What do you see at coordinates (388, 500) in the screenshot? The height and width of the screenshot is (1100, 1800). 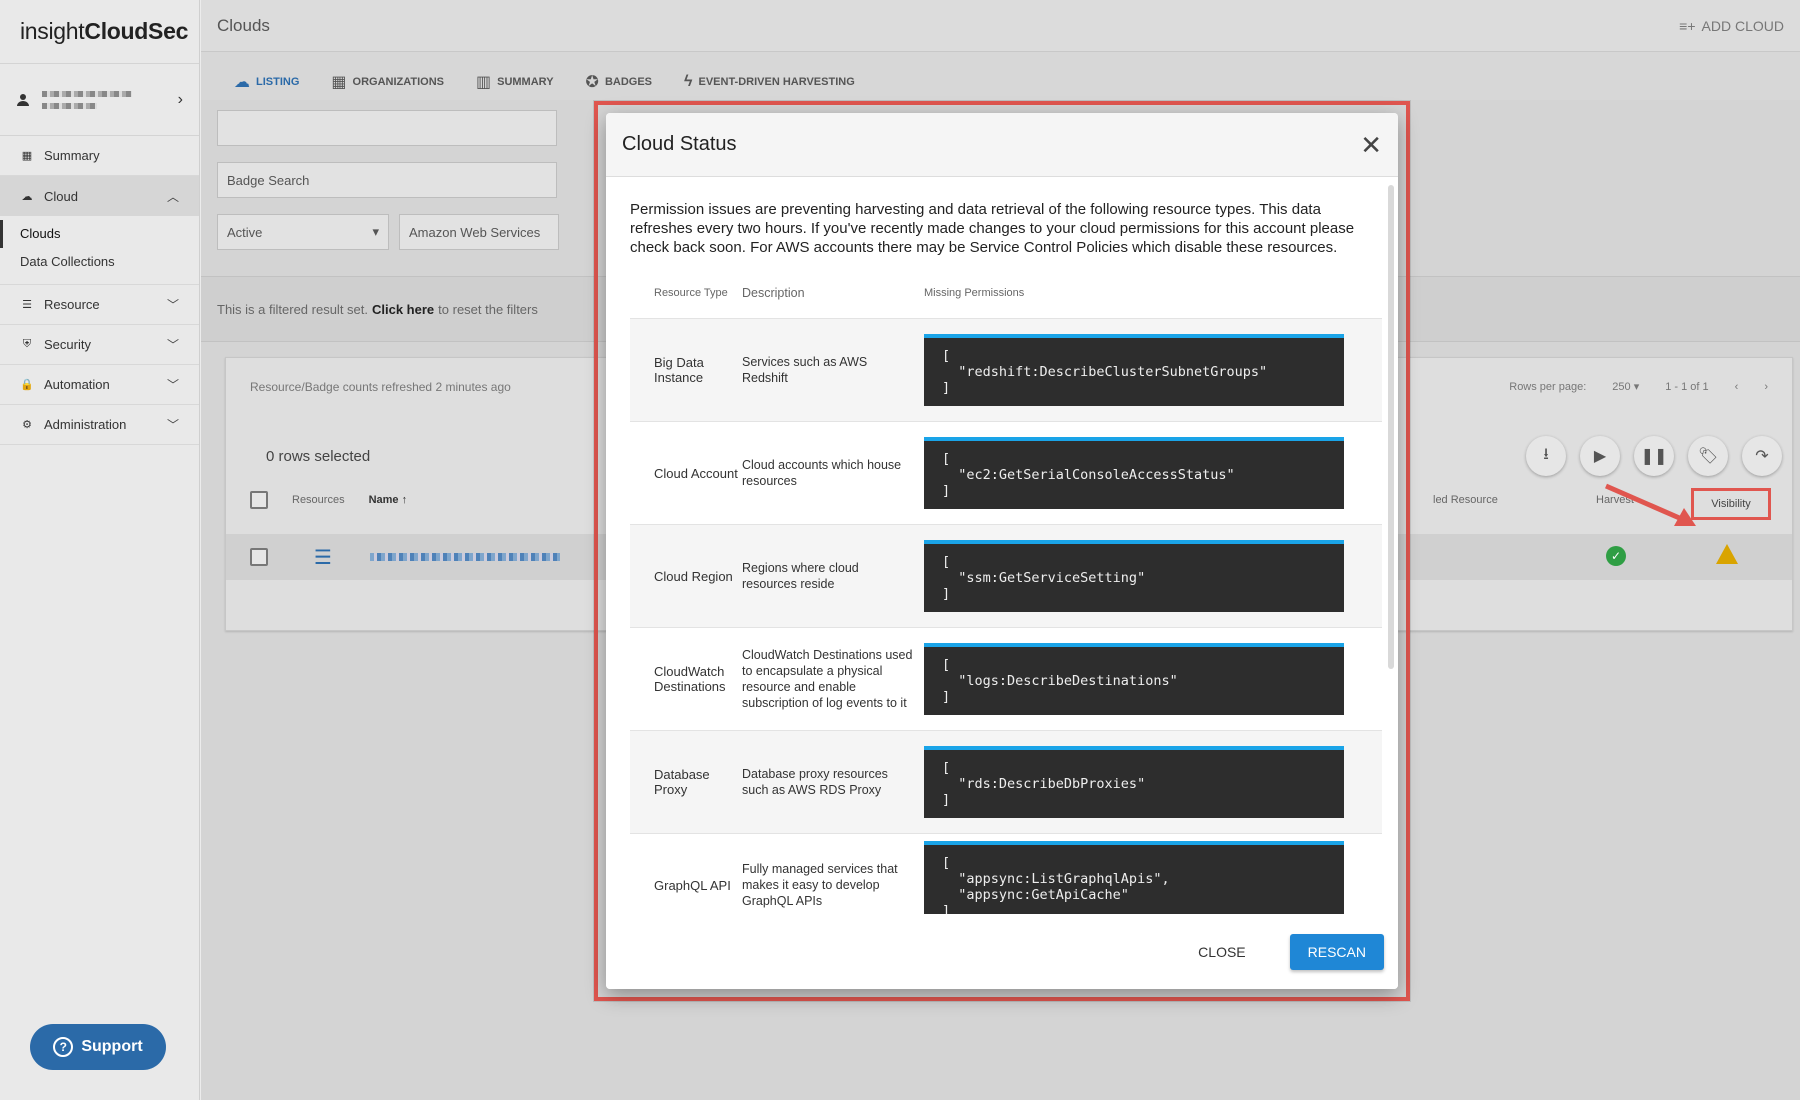 I see `name-column-sort: Name ↑` at bounding box center [388, 500].